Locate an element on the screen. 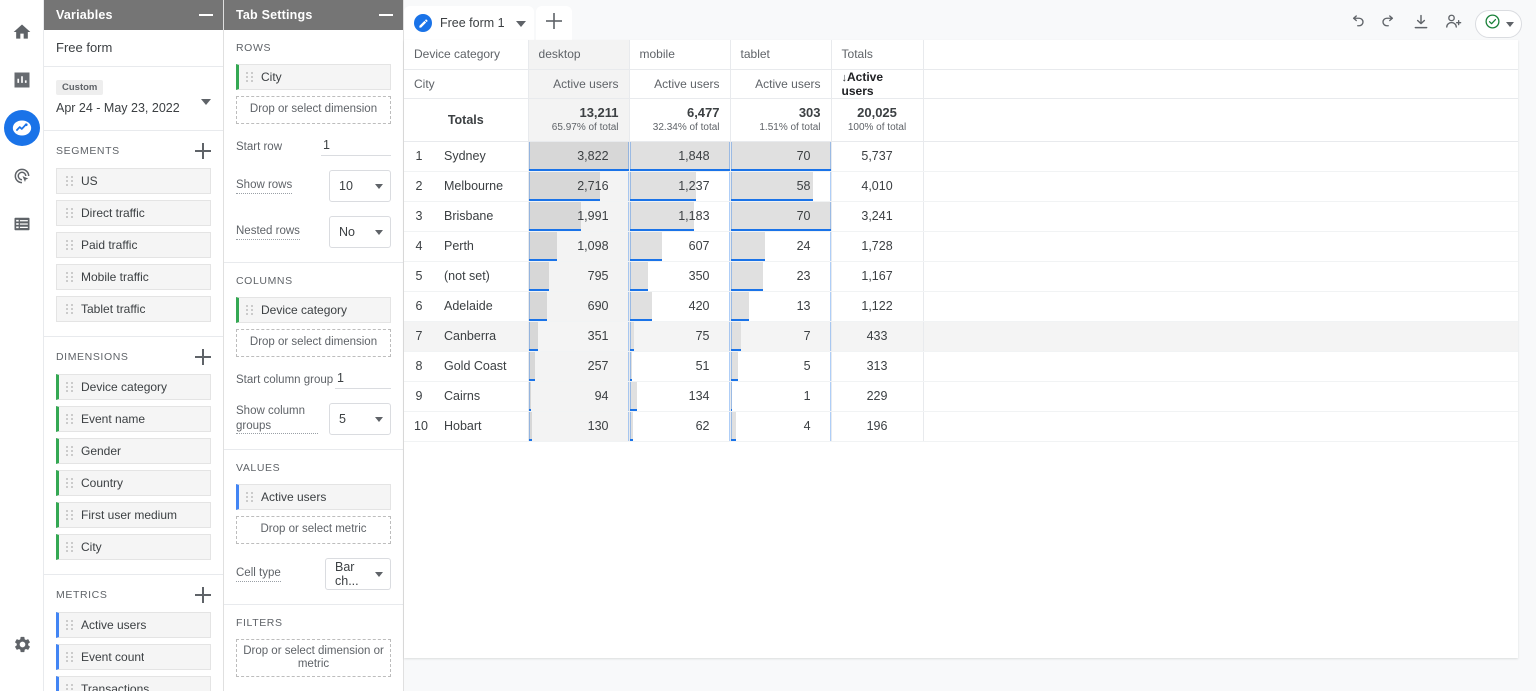 The width and height of the screenshot is (1536, 691). segment-chip: Mobile traffic is located at coordinates (133, 277).